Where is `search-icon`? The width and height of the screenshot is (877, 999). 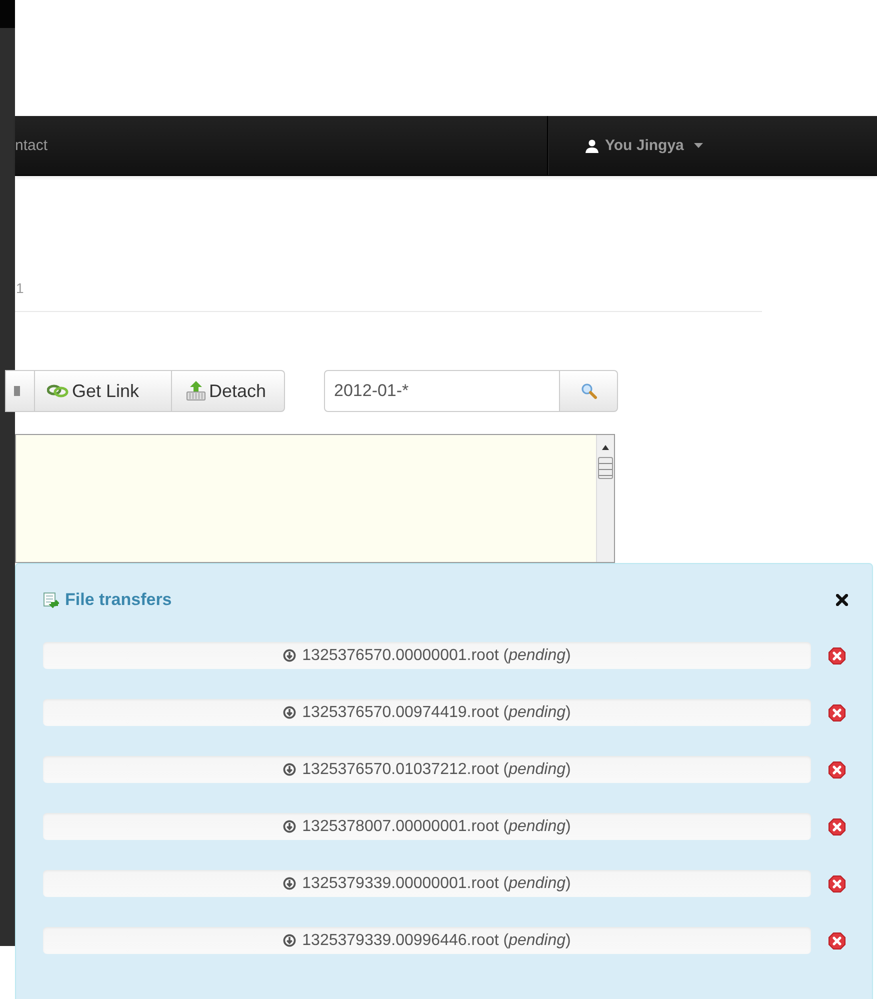
search-icon is located at coordinates (588, 391).